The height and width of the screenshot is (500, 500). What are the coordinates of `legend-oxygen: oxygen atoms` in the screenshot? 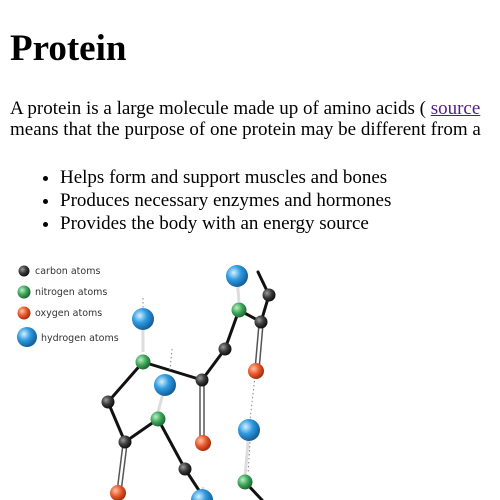 It's located at (68, 313).